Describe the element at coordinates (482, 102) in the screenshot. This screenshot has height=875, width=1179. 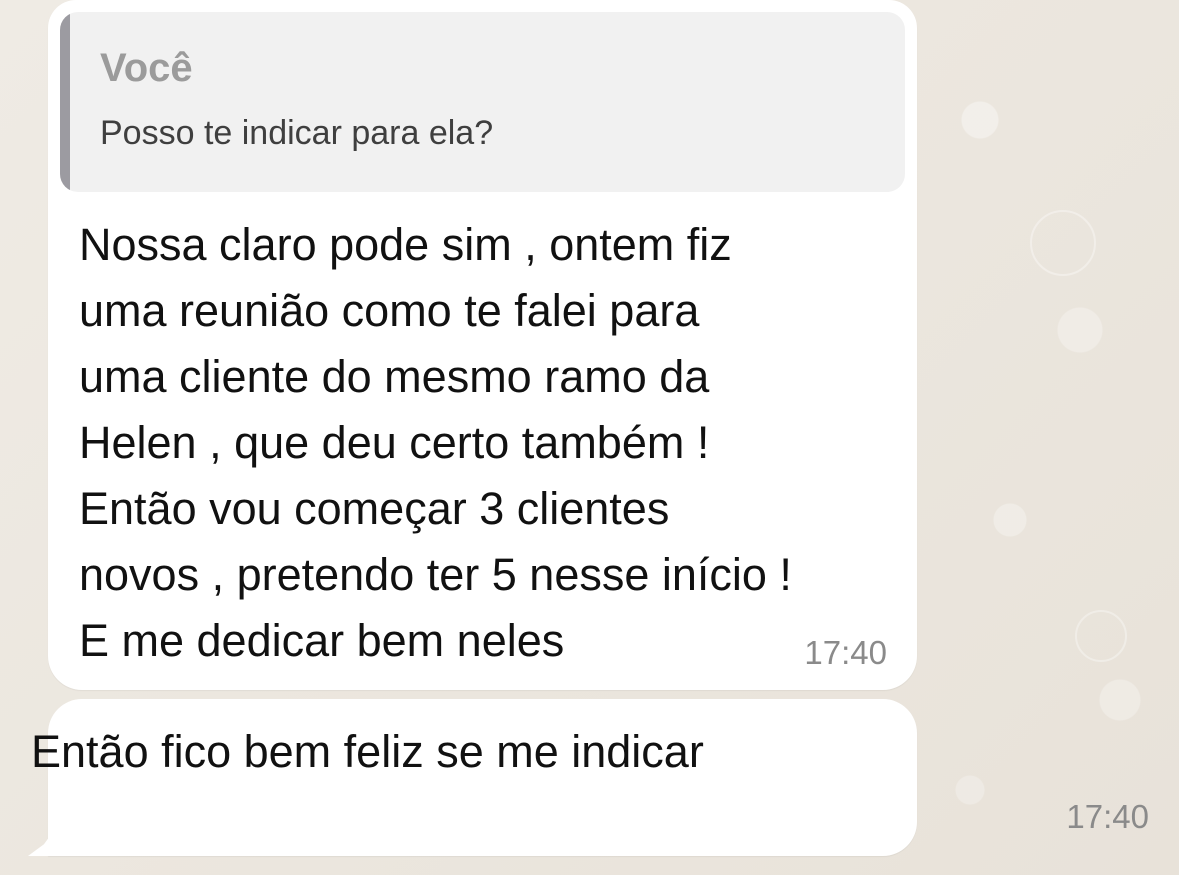
I see `quoted-reply: Você Posso te indicar para ela?` at that location.